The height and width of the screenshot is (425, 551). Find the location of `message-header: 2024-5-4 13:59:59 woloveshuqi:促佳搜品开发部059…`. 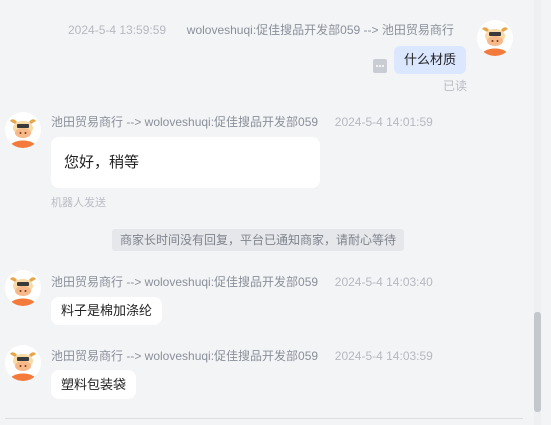

message-header: 2024-5-4 13:59:59 woloveshuqi:促佳搜品开发部059… is located at coordinates (261, 29).